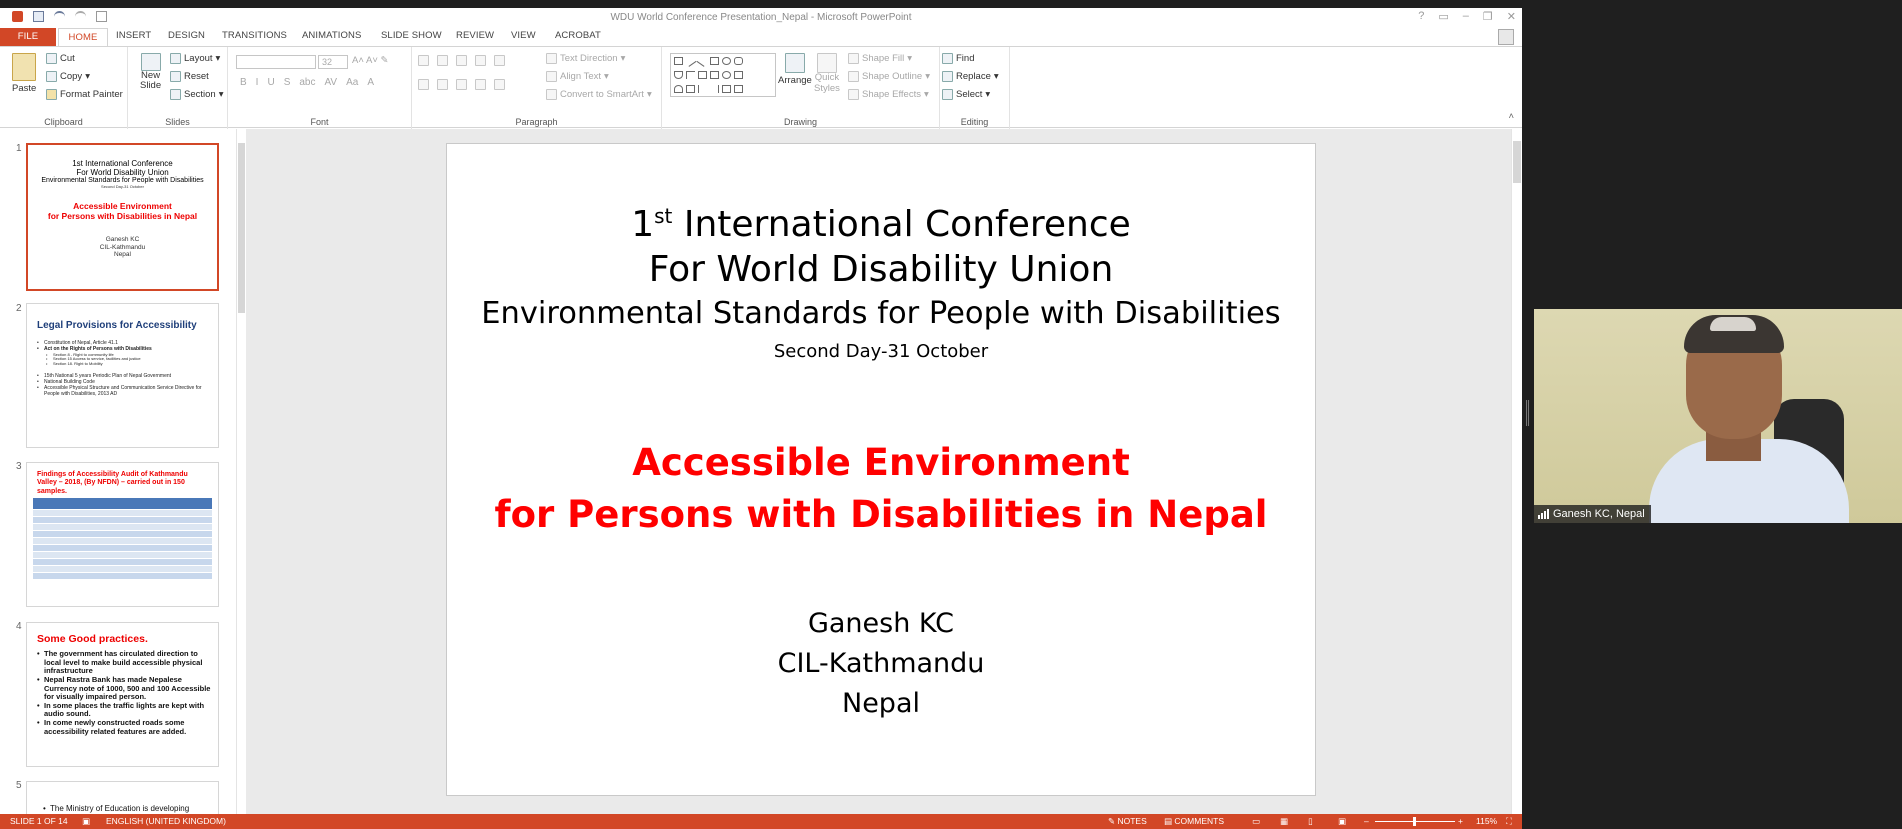  What do you see at coordinates (1421, 16) in the screenshot?
I see `help-icon: ?` at bounding box center [1421, 16].